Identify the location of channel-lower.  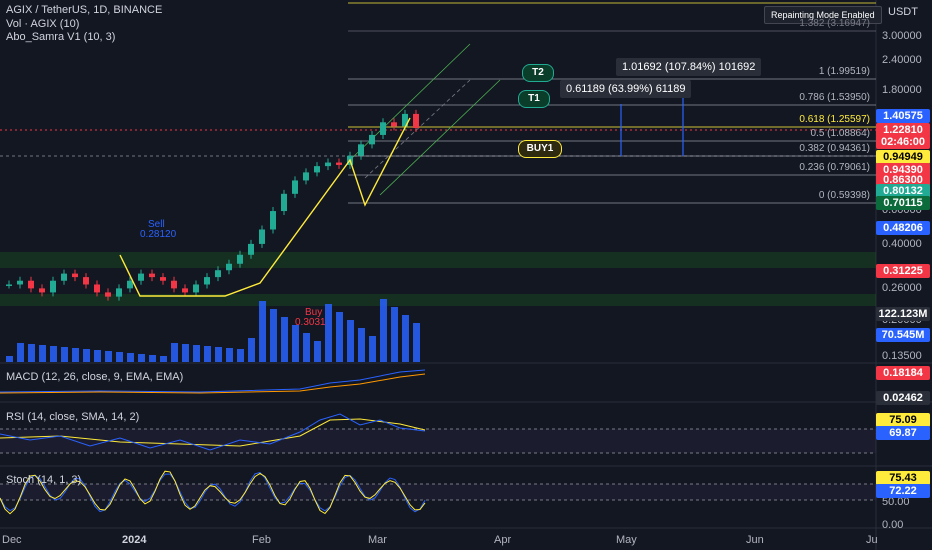
(440, 137).